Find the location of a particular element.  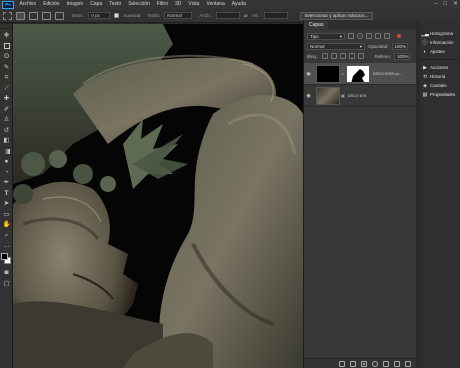

healing-icon: ✚ is located at coordinates (6, 98).